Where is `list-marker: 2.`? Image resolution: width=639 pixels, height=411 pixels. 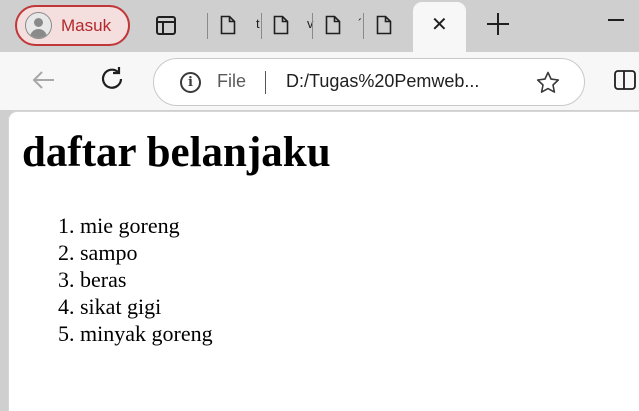 list-marker: 2. is located at coordinates (66, 252).